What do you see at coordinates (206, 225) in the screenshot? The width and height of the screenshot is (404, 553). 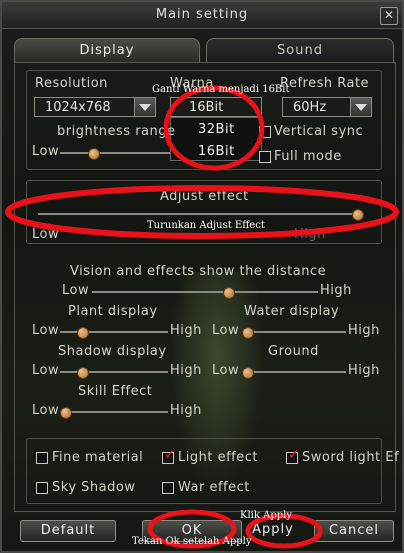 I see `adjust-annotation: Turunkan Adjust Effect` at bounding box center [206, 225].